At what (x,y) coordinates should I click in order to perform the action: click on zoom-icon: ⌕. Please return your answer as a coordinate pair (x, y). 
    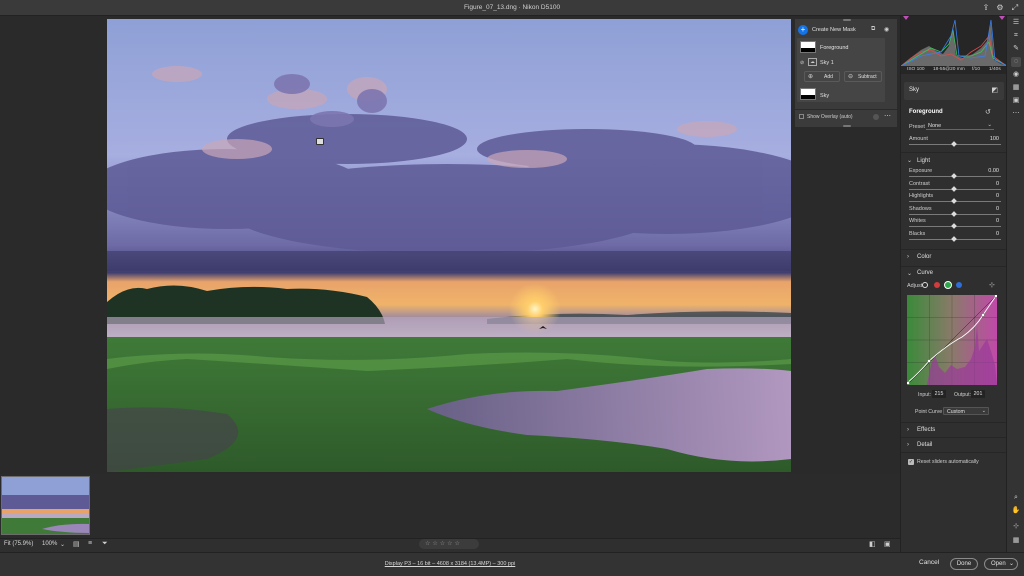
    Looking at the image, I should click on (1016, 498).